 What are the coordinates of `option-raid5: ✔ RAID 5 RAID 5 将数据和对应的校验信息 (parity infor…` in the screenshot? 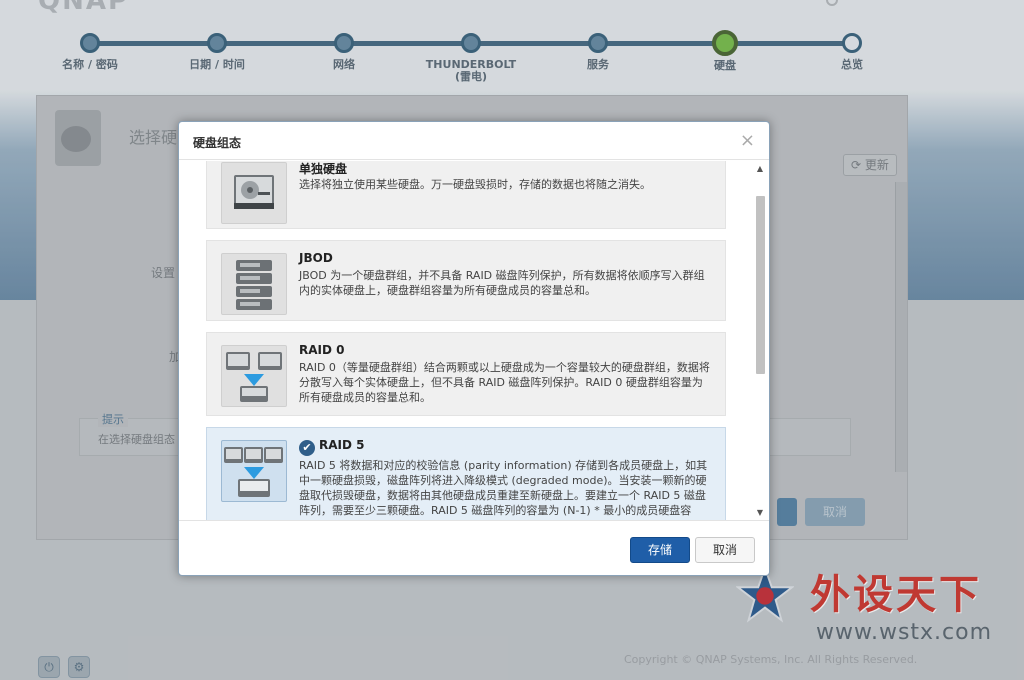 It's located at (466, 474).